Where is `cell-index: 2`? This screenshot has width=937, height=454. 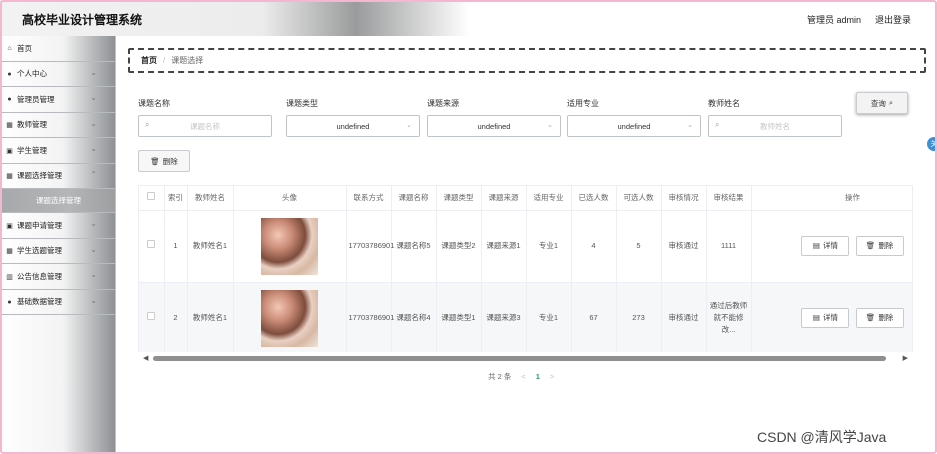
cell-index: 2 is located at coordinates (176, 318).